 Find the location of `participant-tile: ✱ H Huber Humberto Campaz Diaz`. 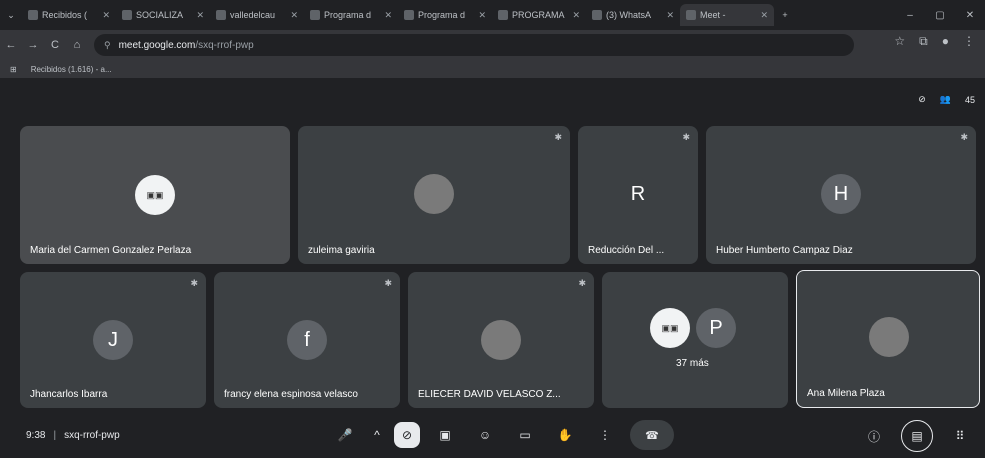

participant-tile: ✱ H Huber Humberto Campaz Diaz is located at coordinates (841, 195).